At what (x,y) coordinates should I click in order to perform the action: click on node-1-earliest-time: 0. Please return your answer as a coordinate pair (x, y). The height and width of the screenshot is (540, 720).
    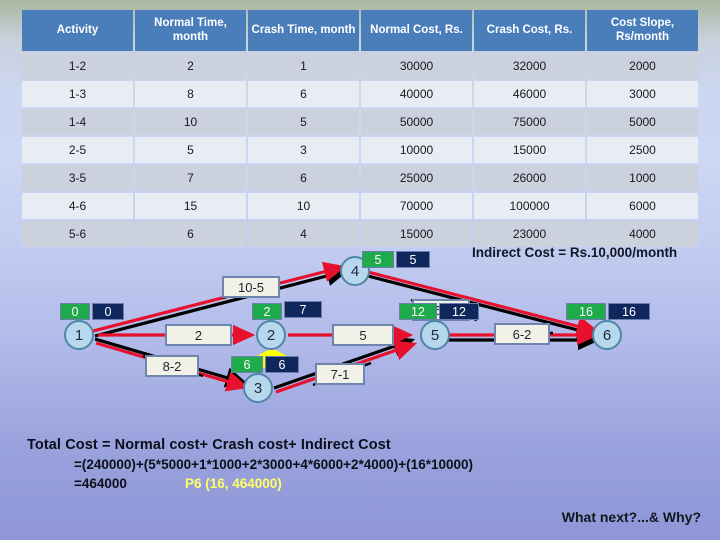
    Looking at the image, I should click on (75, 311).